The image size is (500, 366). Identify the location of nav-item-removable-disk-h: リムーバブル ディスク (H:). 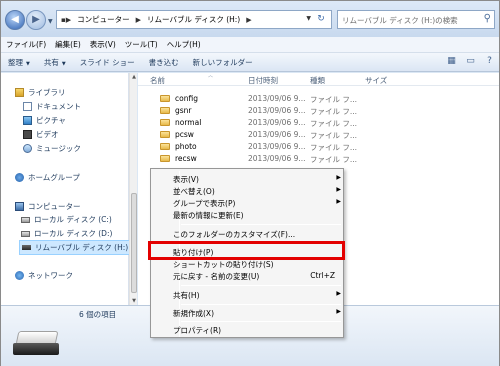
(75, 247).